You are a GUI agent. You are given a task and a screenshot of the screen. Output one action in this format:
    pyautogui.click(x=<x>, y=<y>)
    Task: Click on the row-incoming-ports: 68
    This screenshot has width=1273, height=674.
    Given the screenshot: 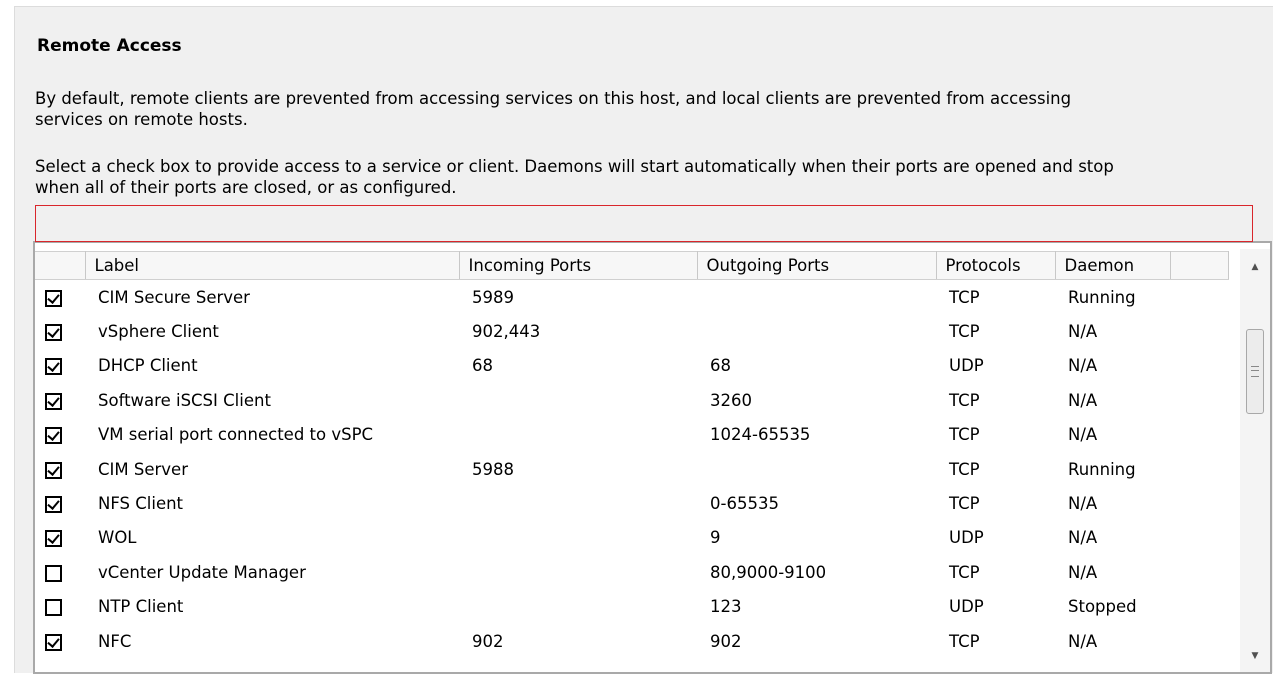 What is the action you would take?
    pyautogui.click(x=482, y=366)
    